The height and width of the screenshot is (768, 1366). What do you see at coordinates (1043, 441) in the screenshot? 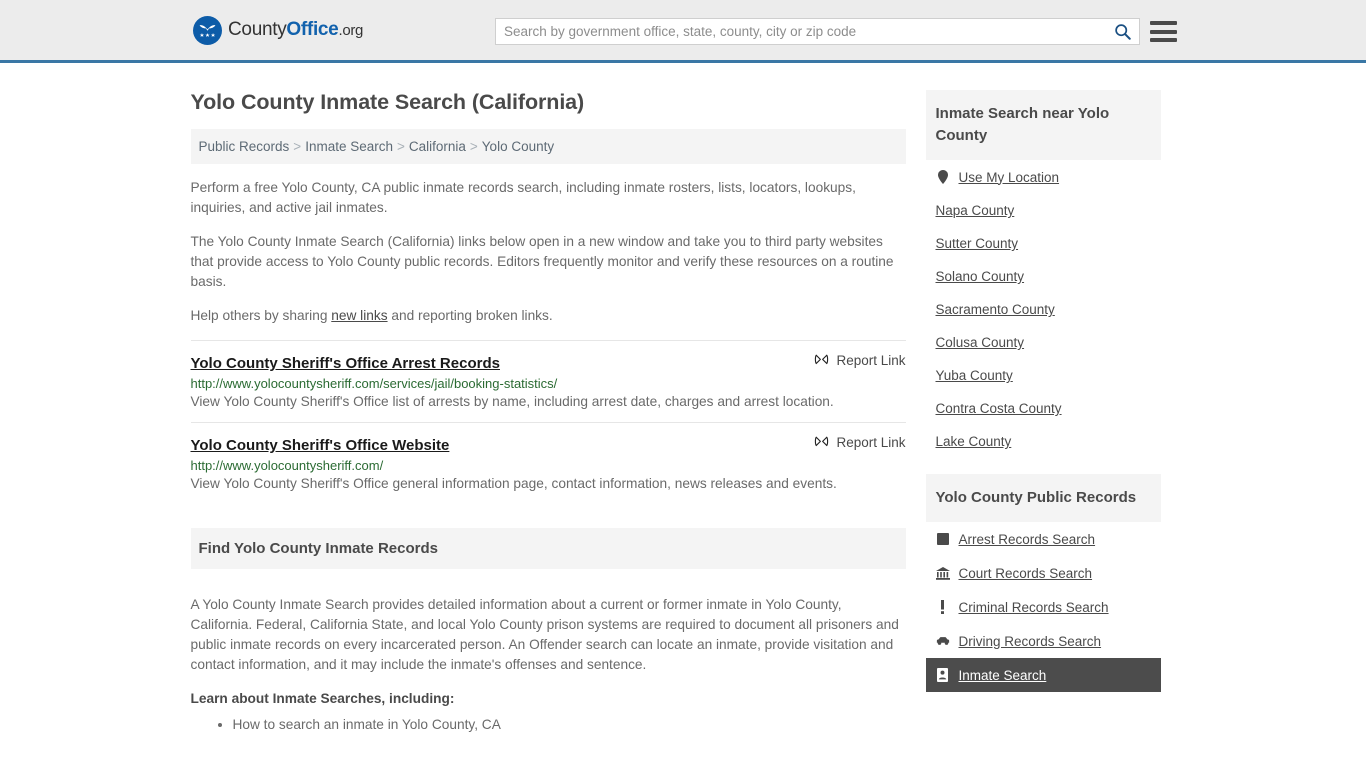
I see `sidebar-item-lake-county: Lake County` at bounding box center [1043, 441].